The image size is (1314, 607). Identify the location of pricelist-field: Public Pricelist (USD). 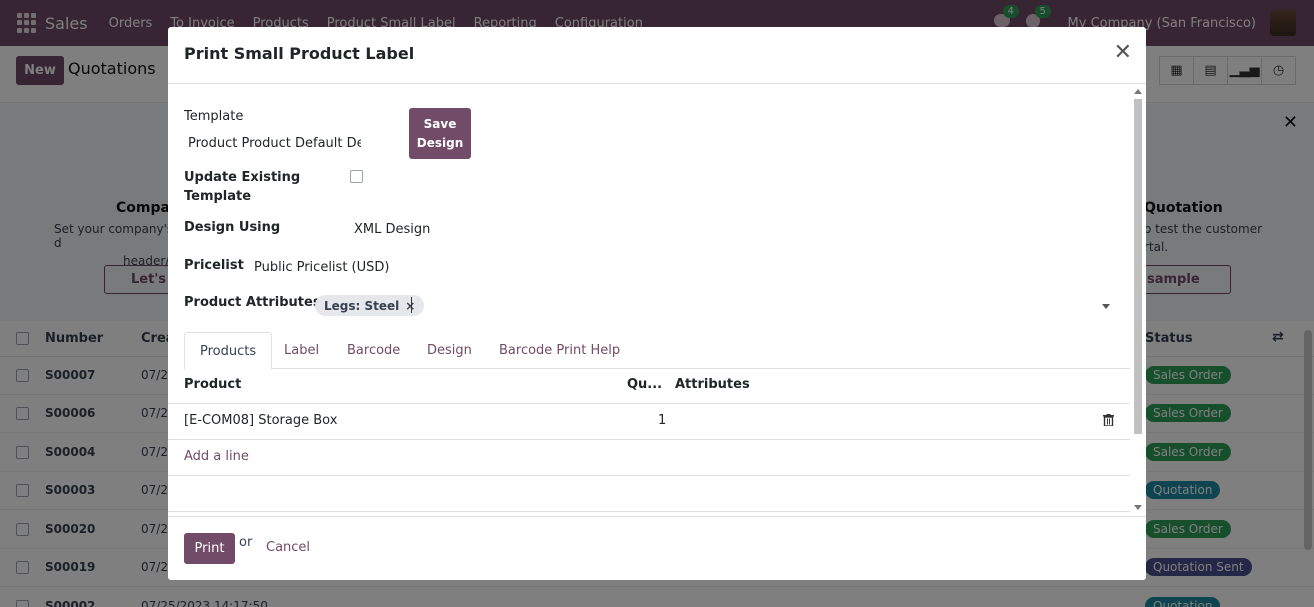
(321, 267).